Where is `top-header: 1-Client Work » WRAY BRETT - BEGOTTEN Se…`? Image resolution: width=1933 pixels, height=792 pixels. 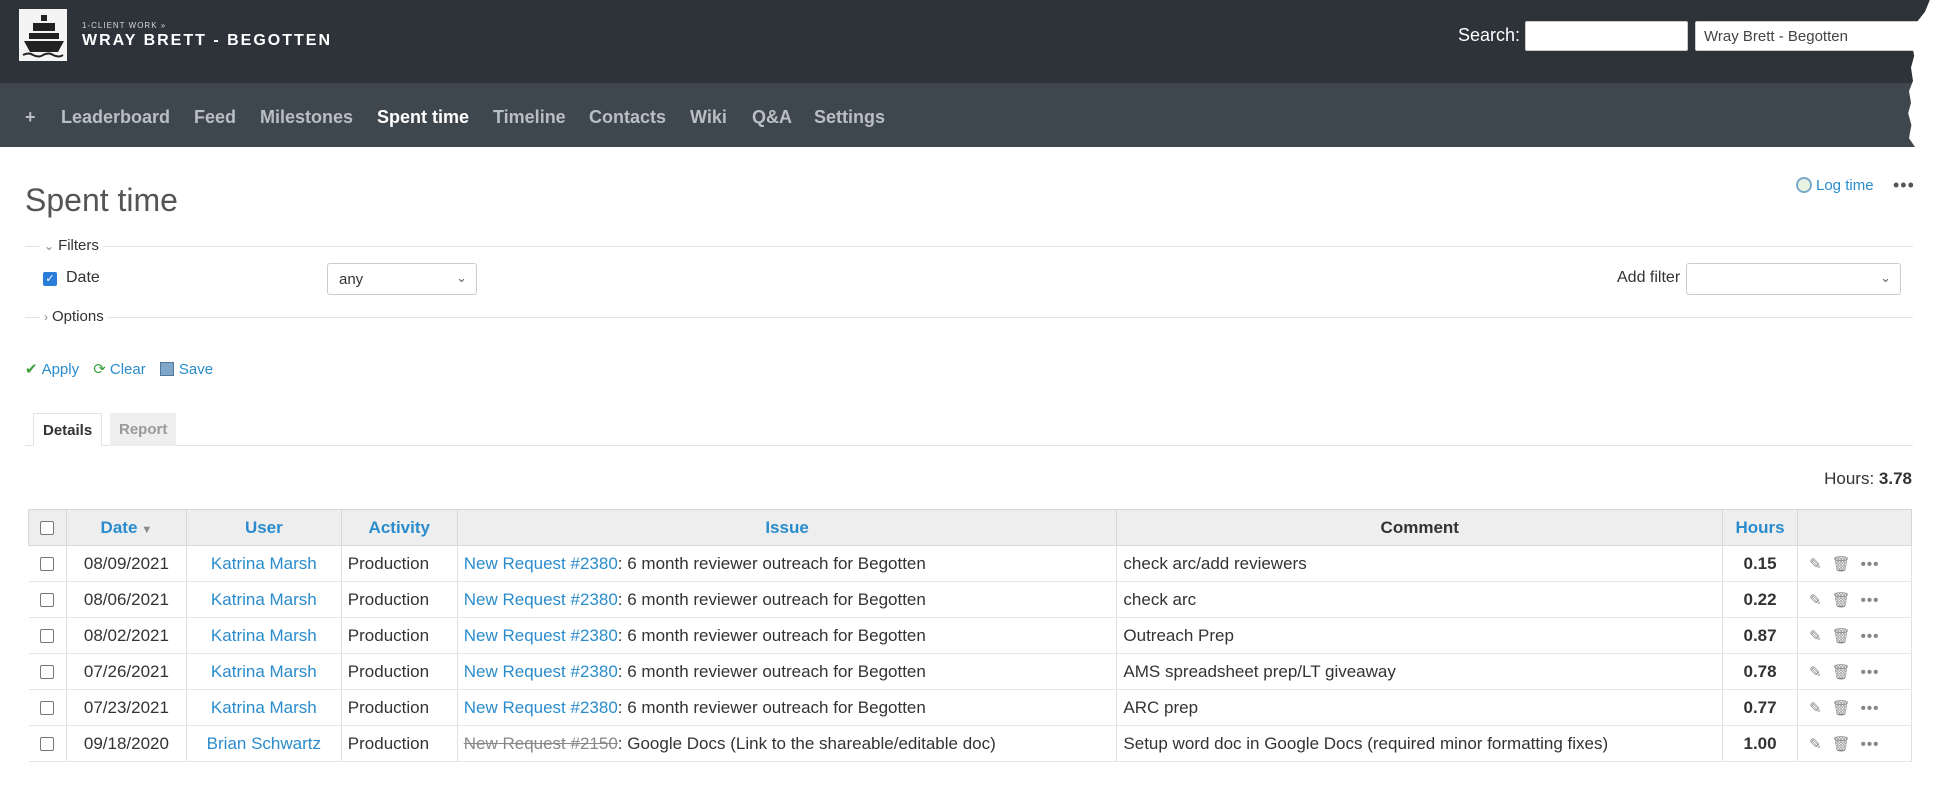
top-header: 1-Client Work » WRAY BRETT - BEGOTTEN Se… is located at coordinates (966, 41).